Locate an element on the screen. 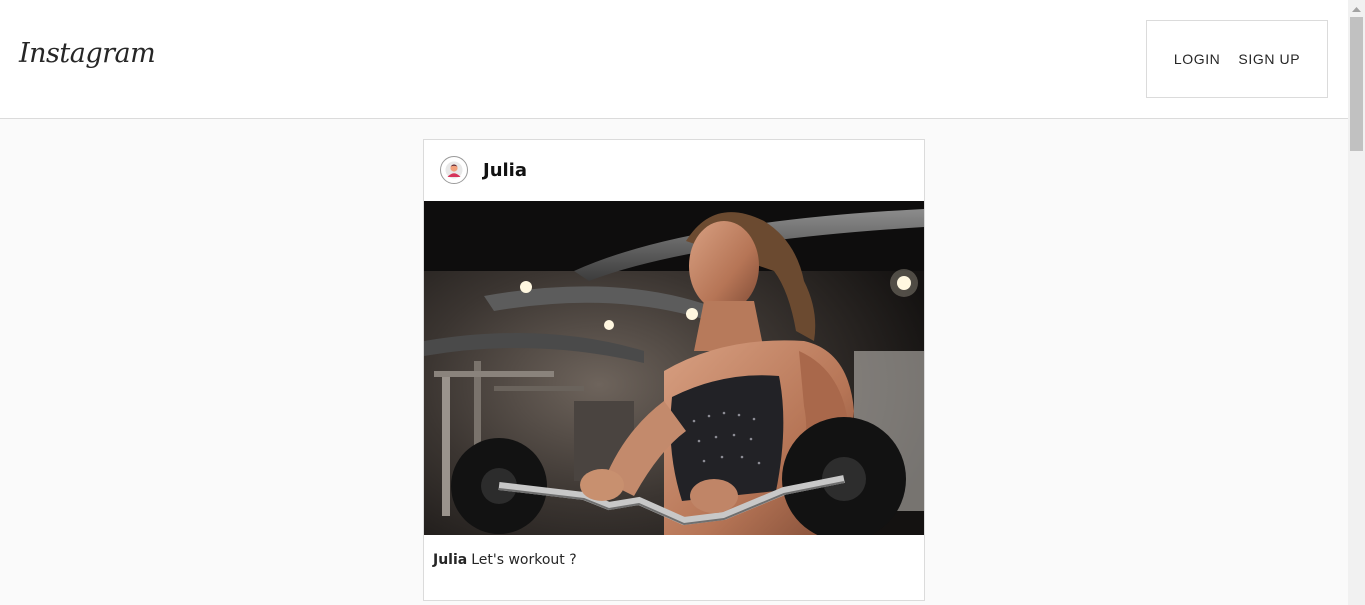  caption-username: Julia is located at coordinates (450, 560).